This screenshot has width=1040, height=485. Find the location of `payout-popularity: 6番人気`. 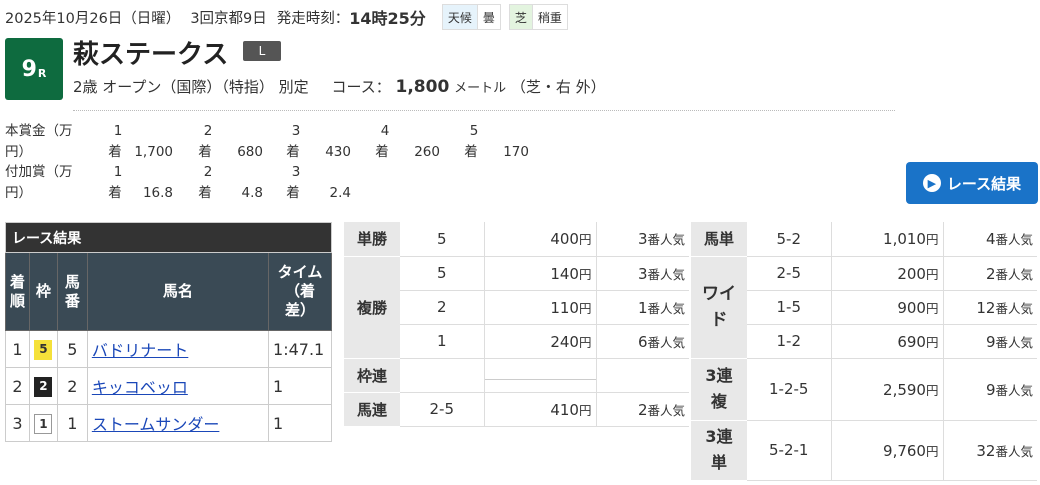

payout-popularity: 6番人気 is located at coordinates (642, 341).